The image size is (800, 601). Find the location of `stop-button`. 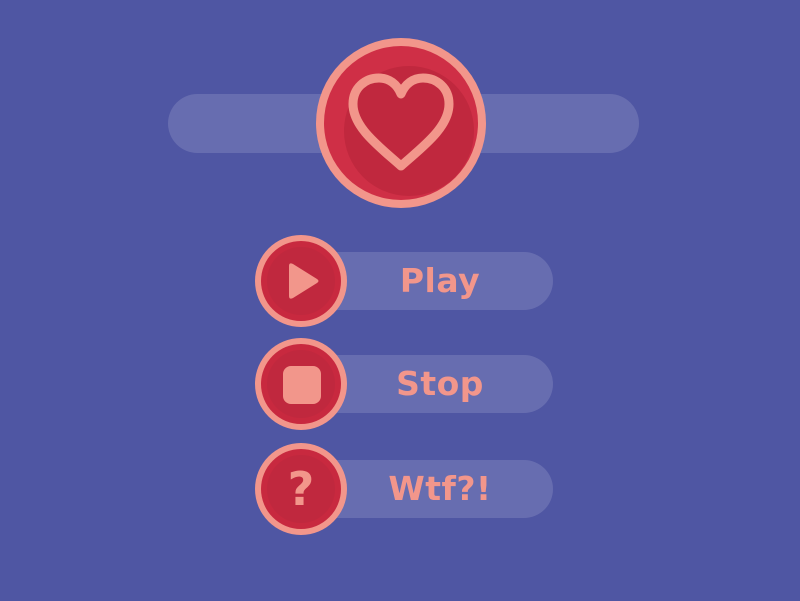

stop-button is located at coordinates (301, 384).